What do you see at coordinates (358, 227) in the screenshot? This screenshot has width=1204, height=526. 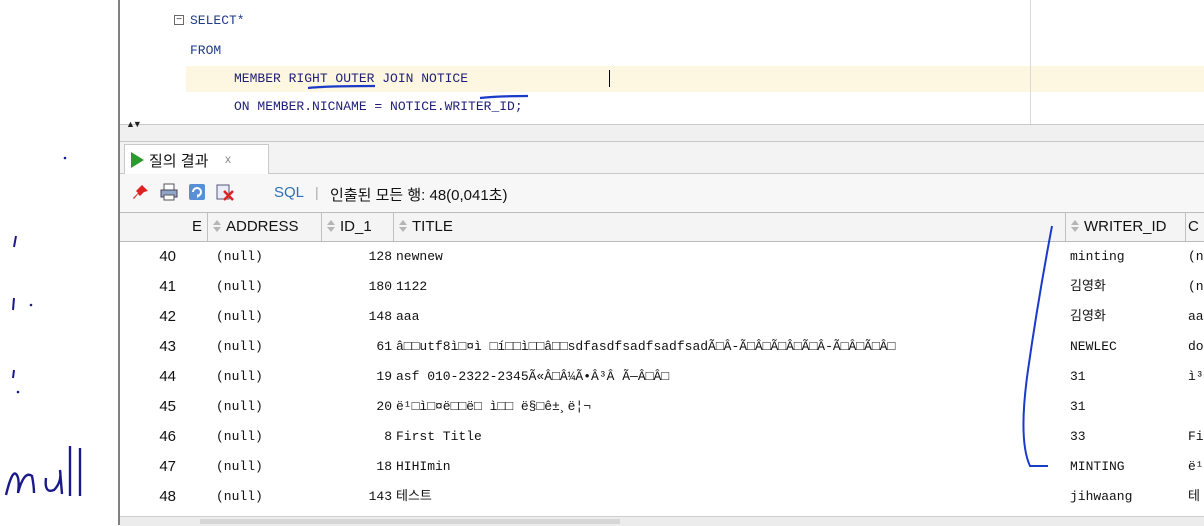 I see `column-header-id: ID_1` at bounding box center [358, 227].